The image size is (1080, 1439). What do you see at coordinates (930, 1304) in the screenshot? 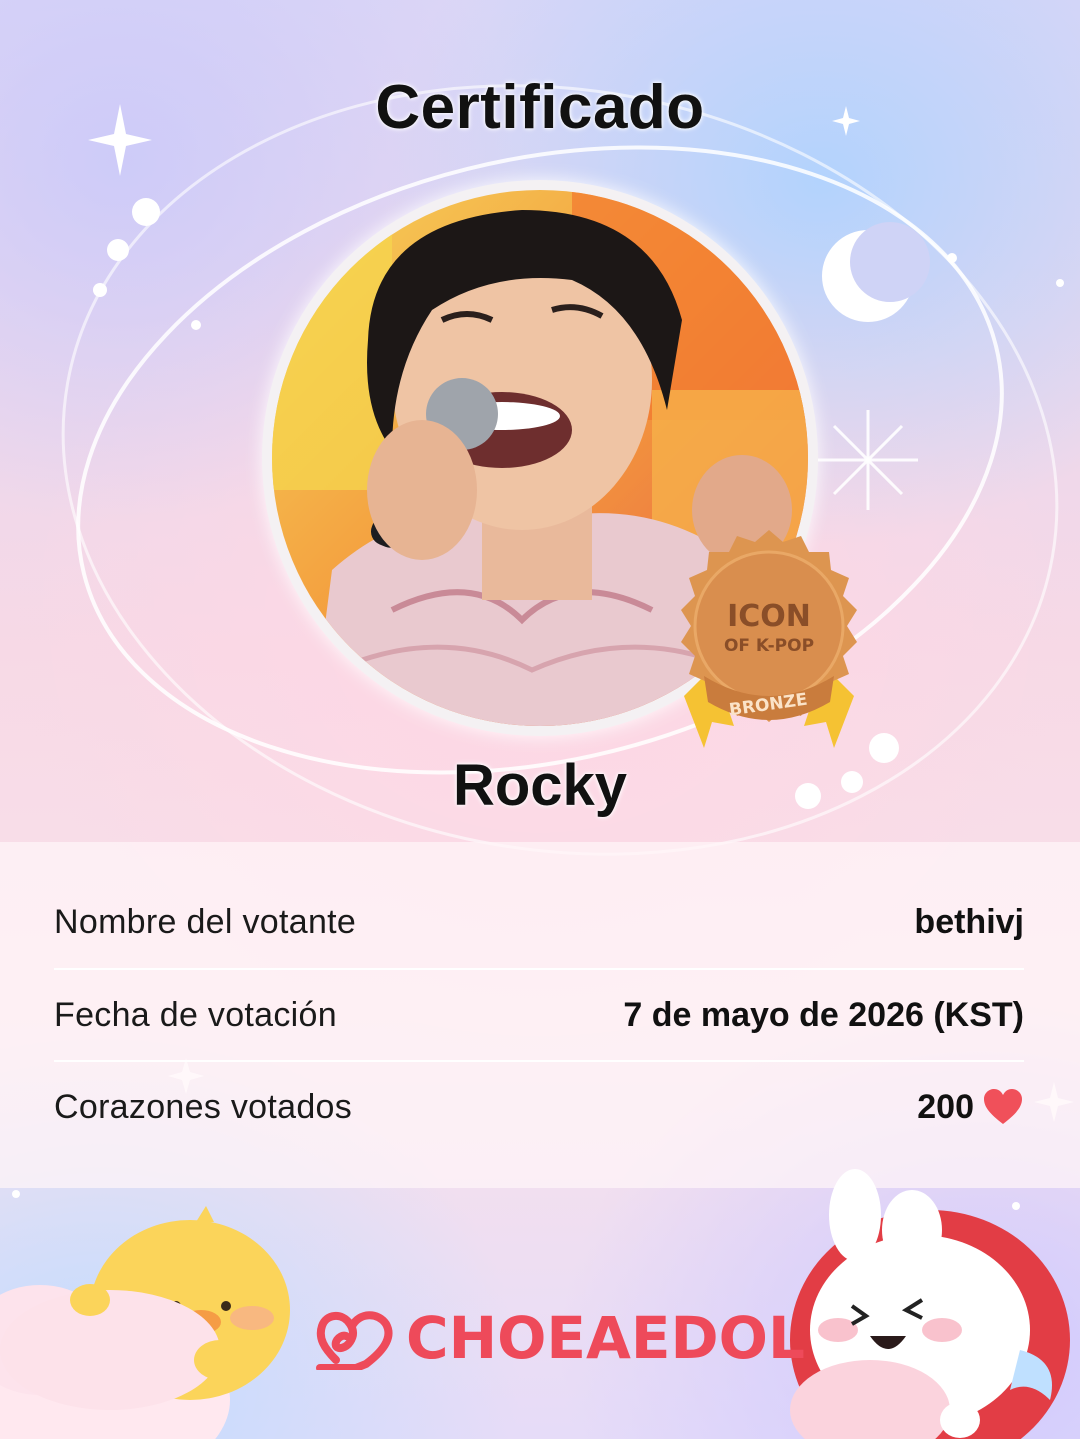
I see `rabbit-character-icon` at bounding box center [930, 1304].